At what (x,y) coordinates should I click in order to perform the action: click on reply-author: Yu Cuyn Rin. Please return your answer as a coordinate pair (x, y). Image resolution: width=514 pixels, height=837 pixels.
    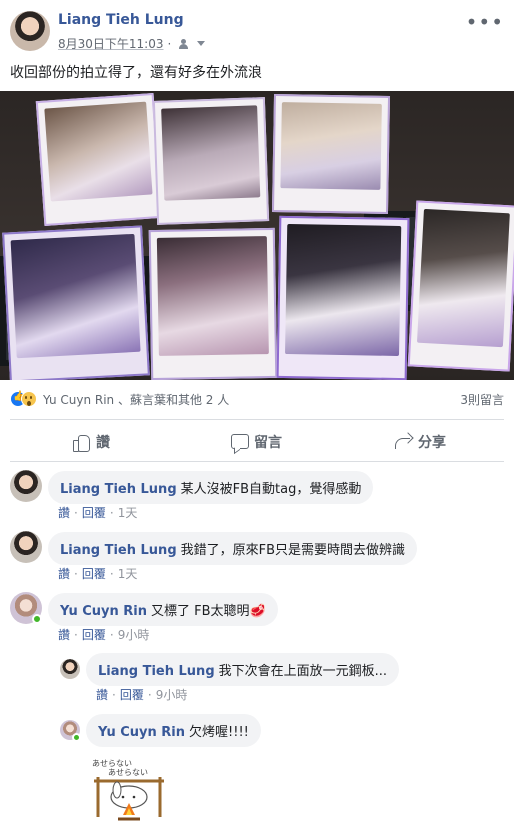
    Looking at the image, I should click on (141, 732).